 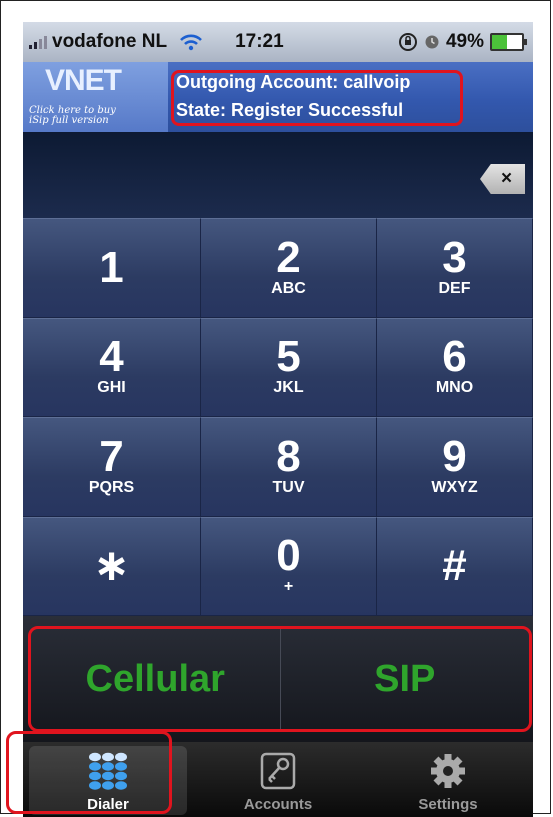 I want to click on key-icon, so click(x=278, y=771).